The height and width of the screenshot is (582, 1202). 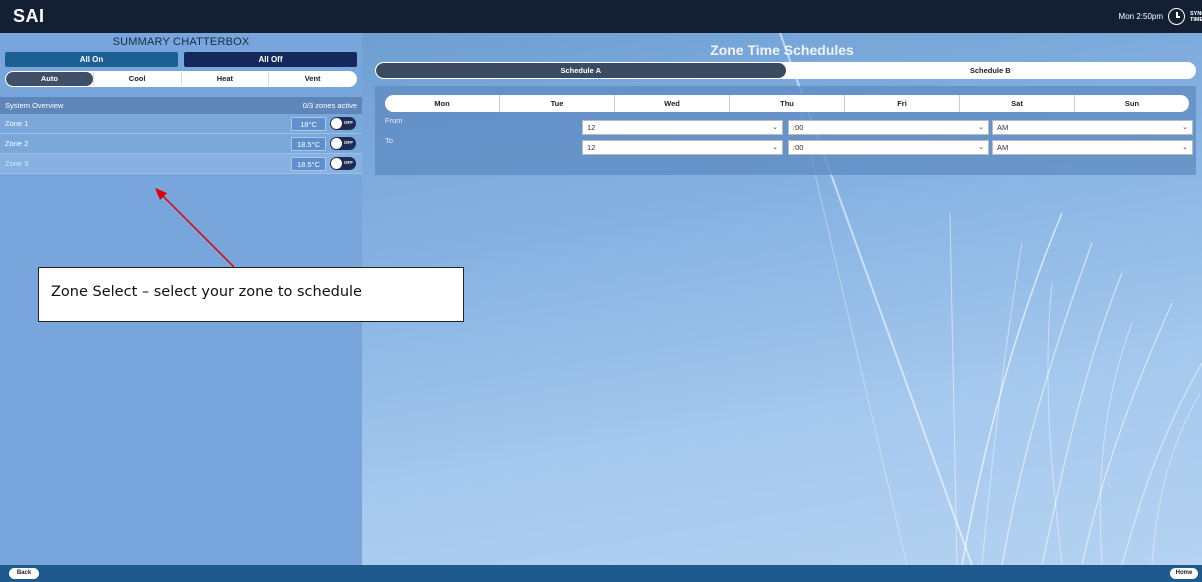 I want to click on zone-row-1: Zone 1 18°C OFF, so click(x=181, y=124).